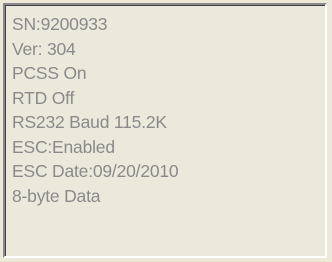 The width and height of the screenshot is (332, 262). What do you see at coordinates (44, 48) in the screenshot?
I see `version-line: Ver: 304` at bounding box center [44, 48].